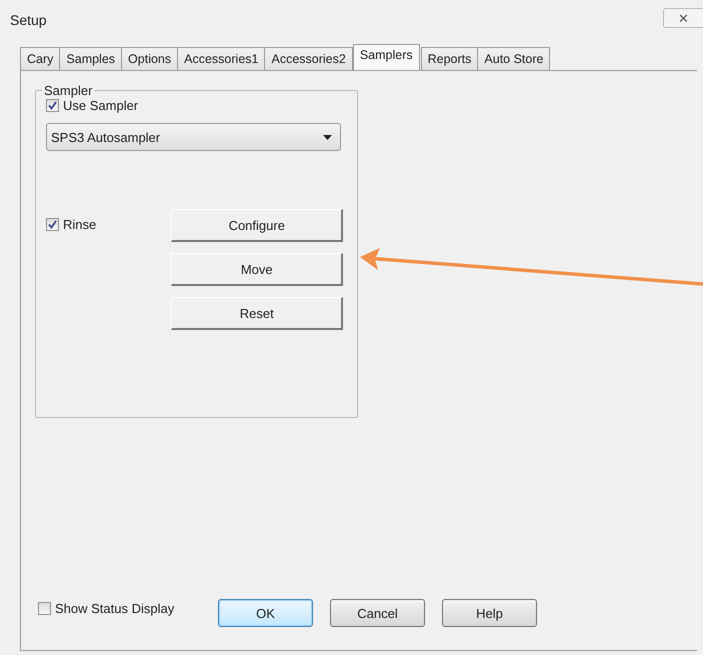 The width and height of the screenshot is (703, 655). Describe the element at coordinates (193, 137) in the screenshot. I see `sampler-dropdown: SPS3 Autosampler` at that location.